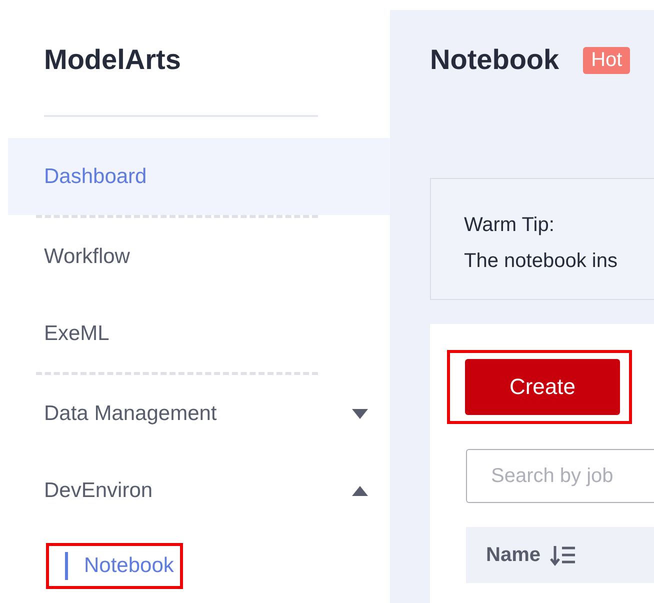  What do you see at coordinates (199, 333) in the screenshot?
I see `sidebar-item: ExeML` at bounding box center [199, 333].